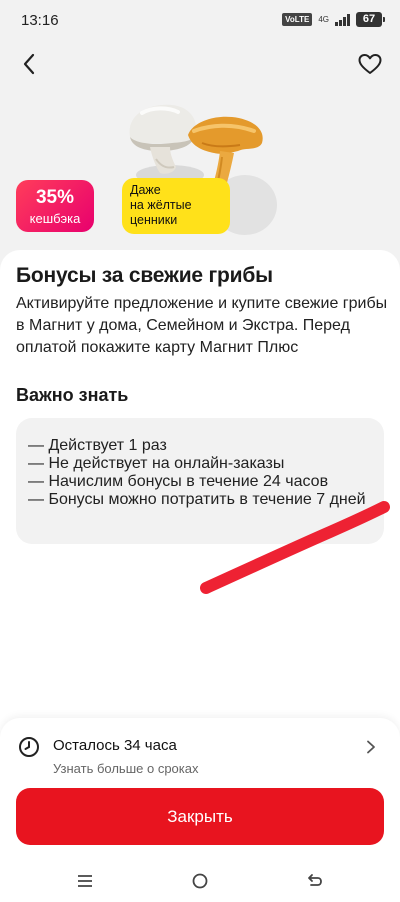 Image resolution: width=400 pixels, height=902 pixels. I want to click on menu-button, so click(85, 881).